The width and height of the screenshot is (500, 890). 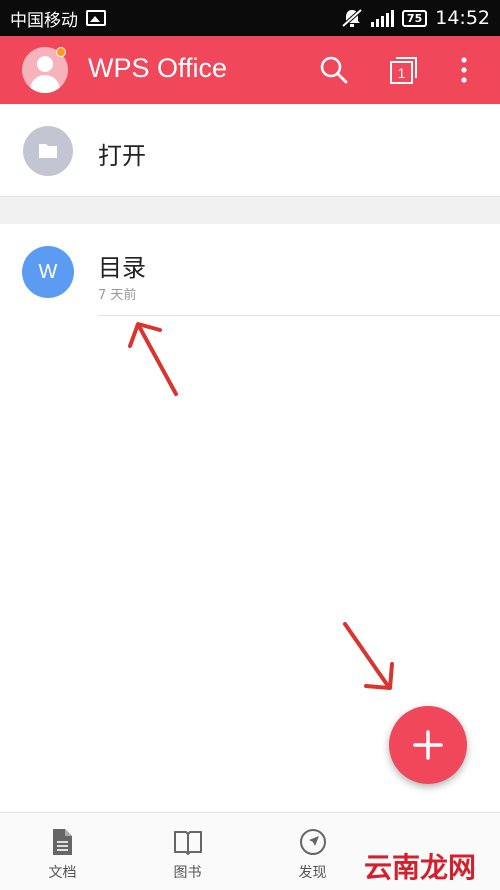 I want to click on more-menu-icon, so click(x=464, y=70).